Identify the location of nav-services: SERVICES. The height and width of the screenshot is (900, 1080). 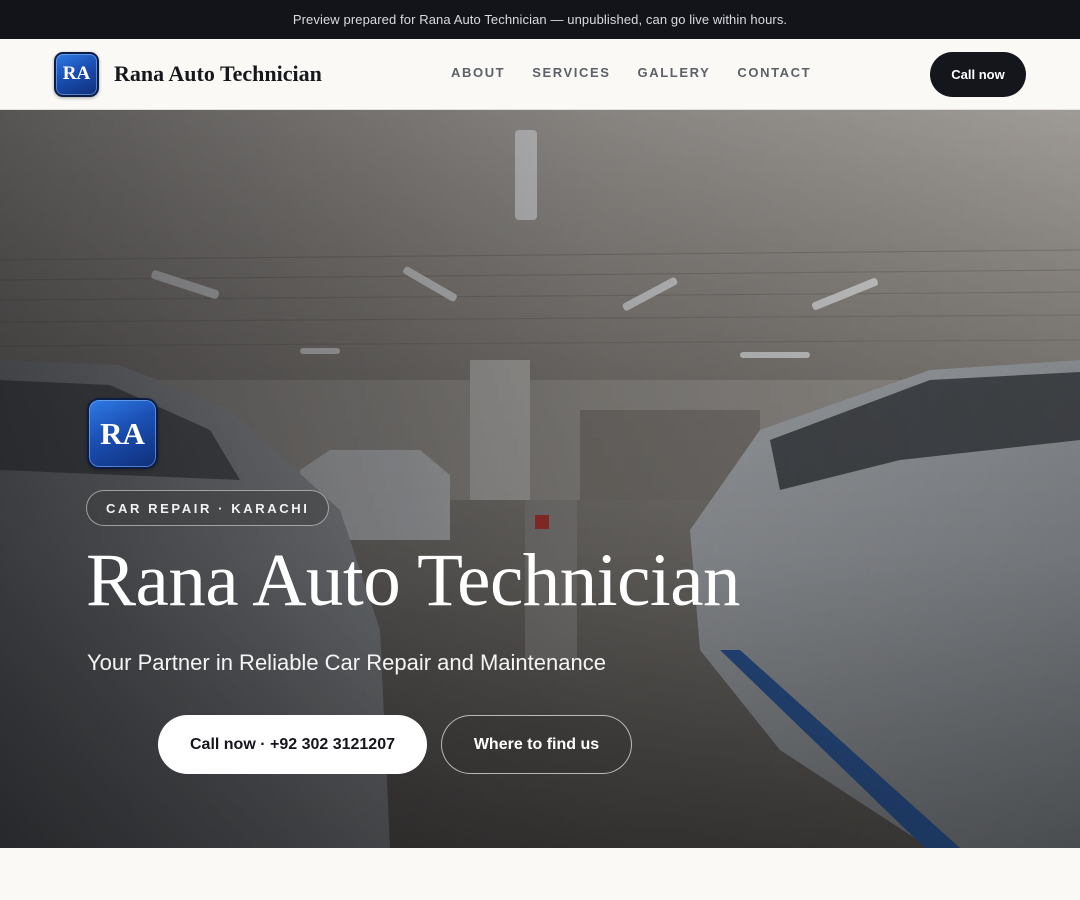
(571, 72).